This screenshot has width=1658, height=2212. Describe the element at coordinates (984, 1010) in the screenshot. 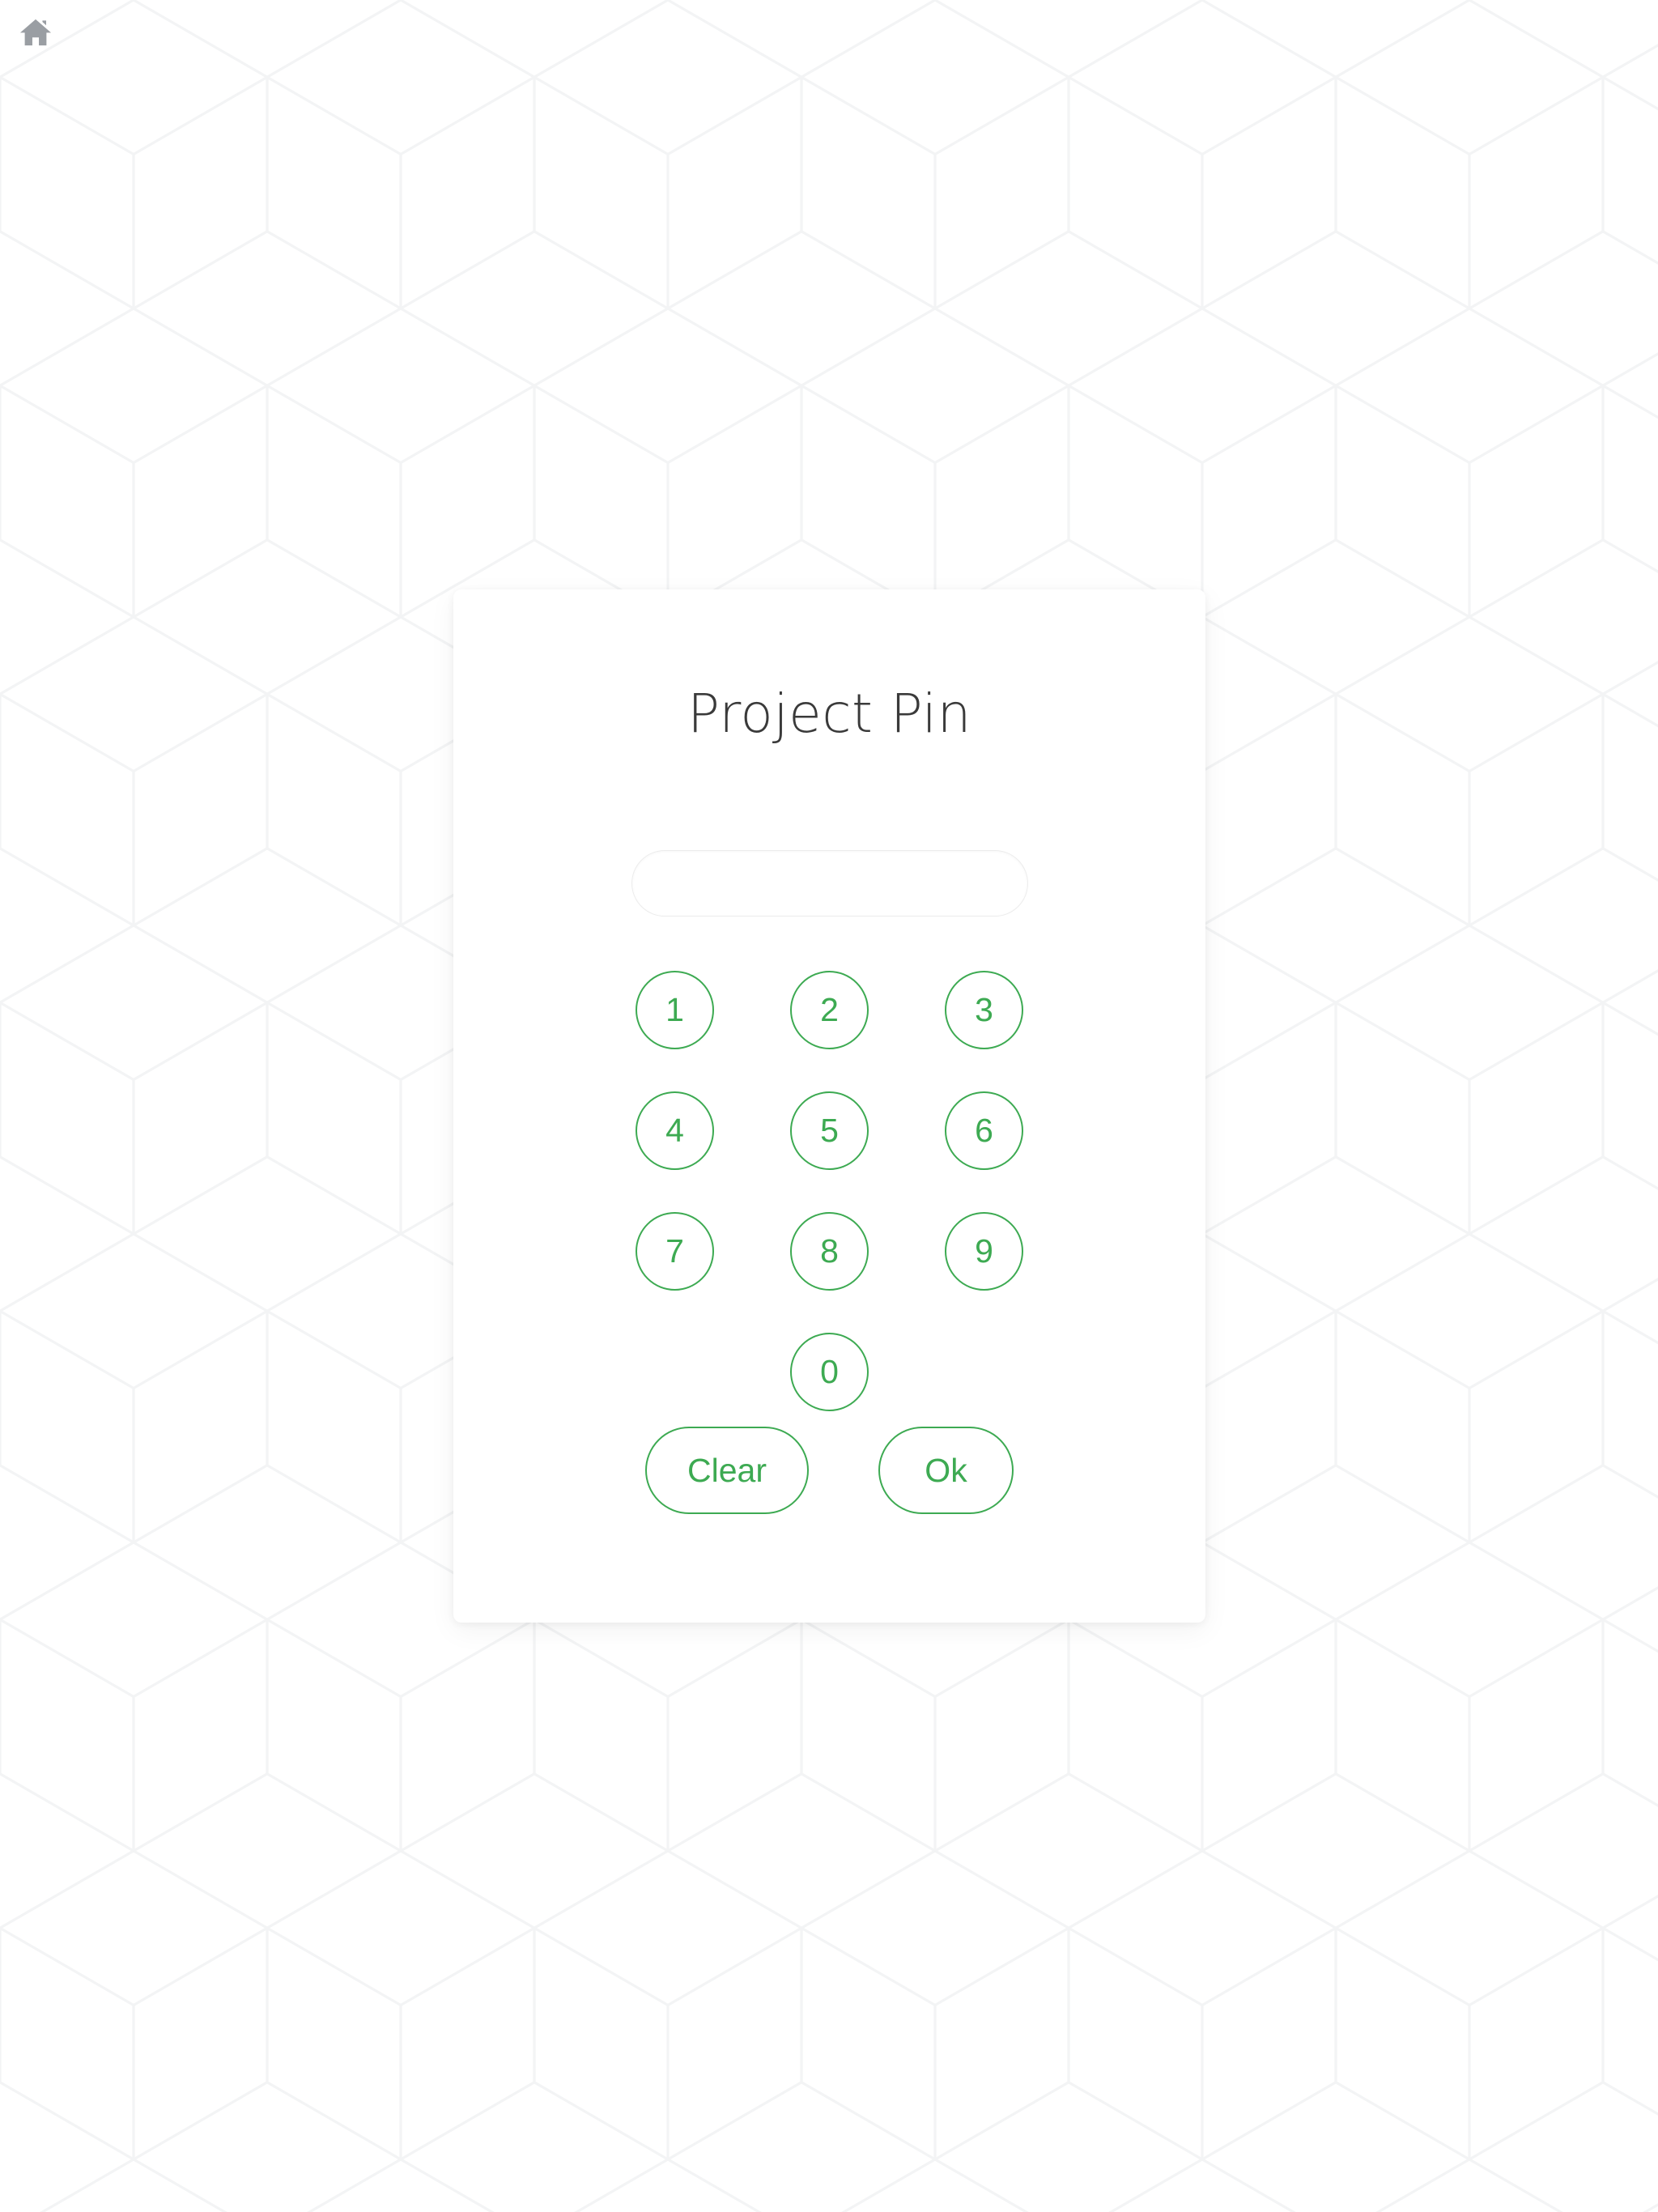

I see `keypad-key-3: 3` at that location.